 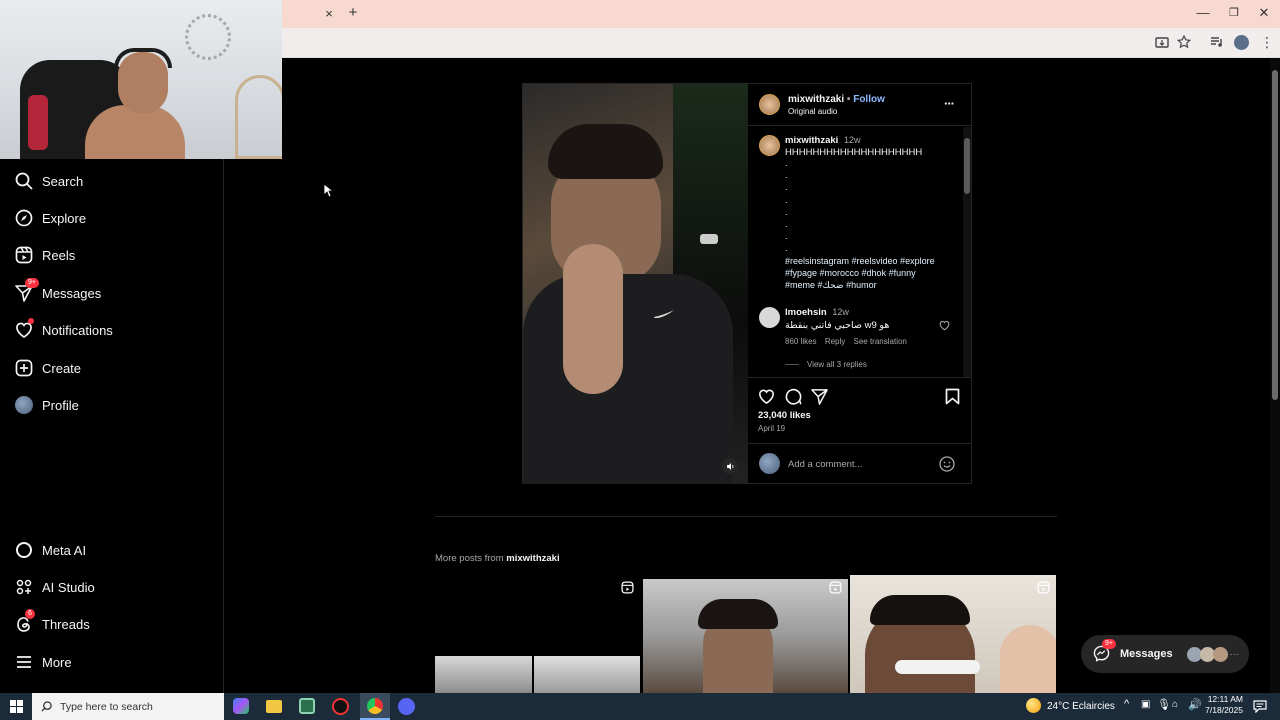 I want to click on nav-reels: Reels, so click(x=44, y=255).